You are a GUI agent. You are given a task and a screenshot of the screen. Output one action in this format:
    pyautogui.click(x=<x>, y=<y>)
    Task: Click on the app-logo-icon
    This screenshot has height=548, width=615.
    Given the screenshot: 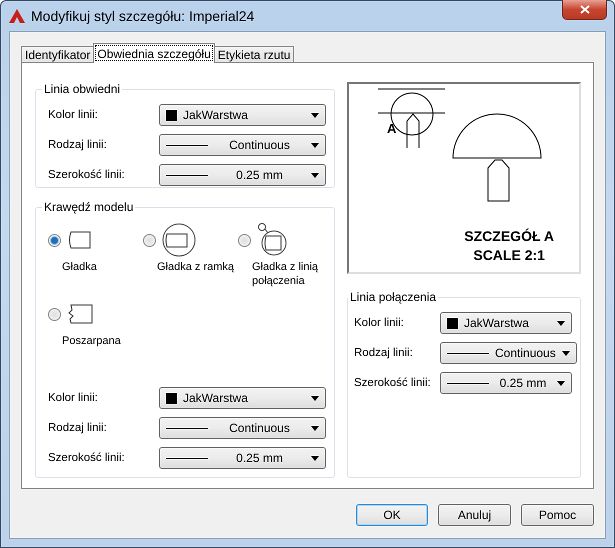 What is the action you would take?
    pyautogui.click(x=17, y=16)
    